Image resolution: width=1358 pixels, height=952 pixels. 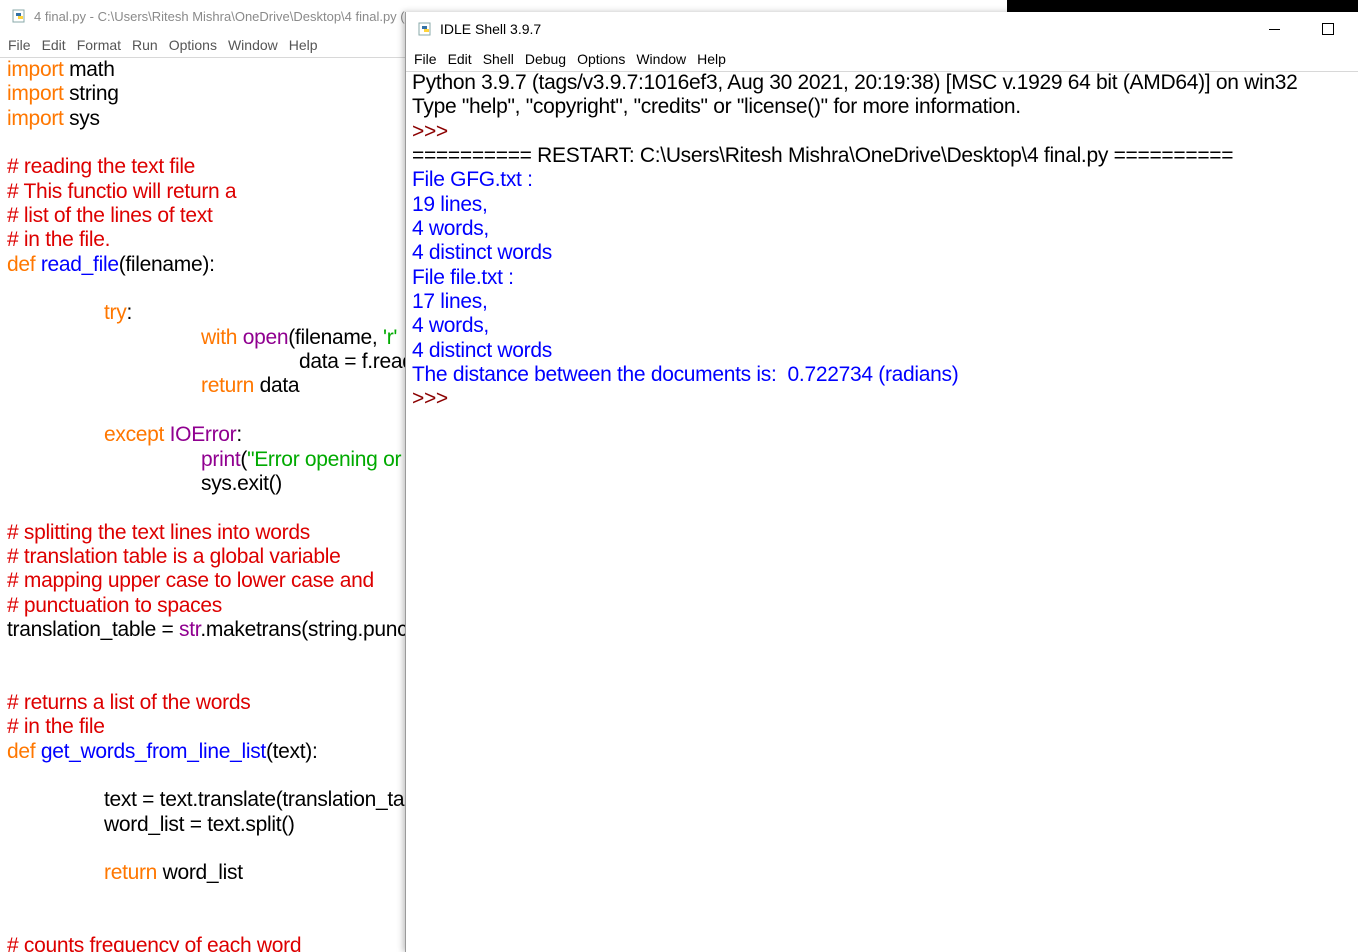 I want to click on background-strip, so click(x=1182, y=6).